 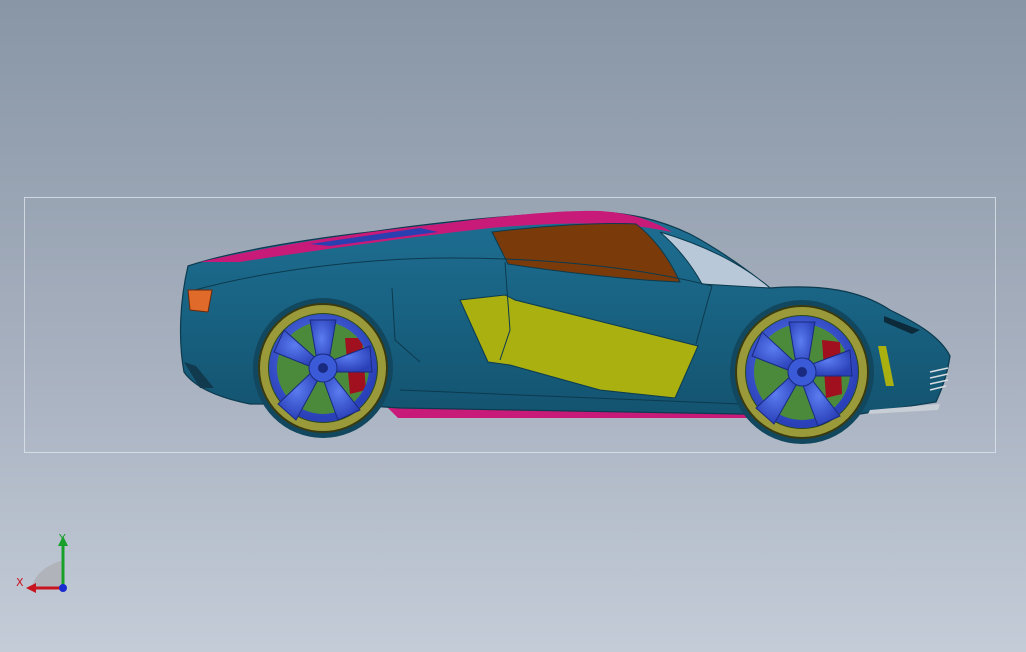 I want to click on triad-z-axis-icon, so click(x=63, y=588).